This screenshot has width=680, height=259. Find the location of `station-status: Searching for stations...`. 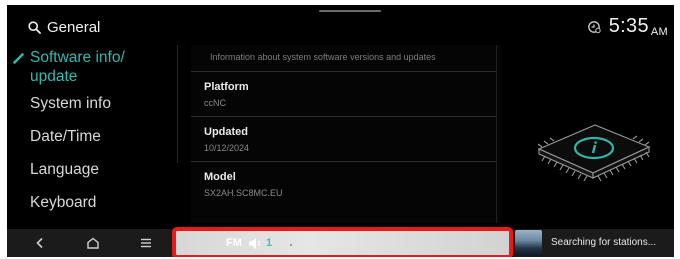

station-status: Searching for stations... is located at coordinates (603, 242).